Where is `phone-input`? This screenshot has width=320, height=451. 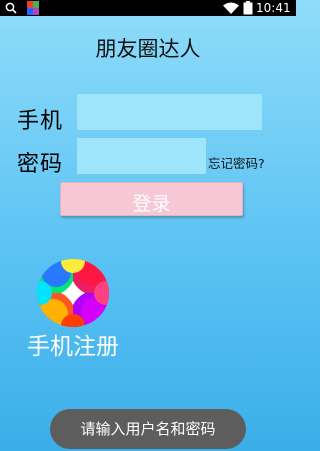
phone-input is located at coordinates (169, 112).